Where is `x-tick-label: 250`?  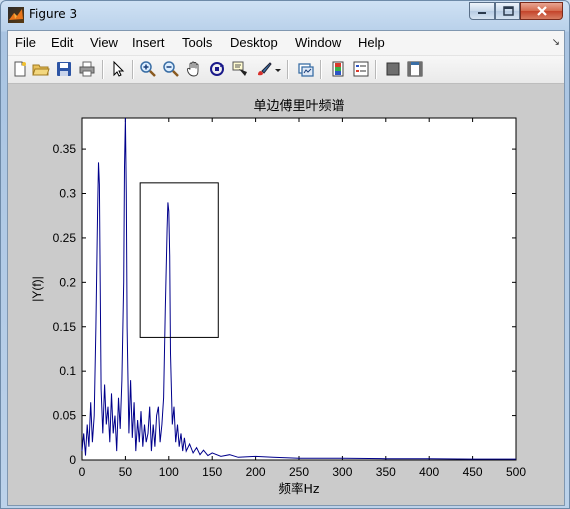 x-tick-label: 250 is located at coordinates (299, 472).